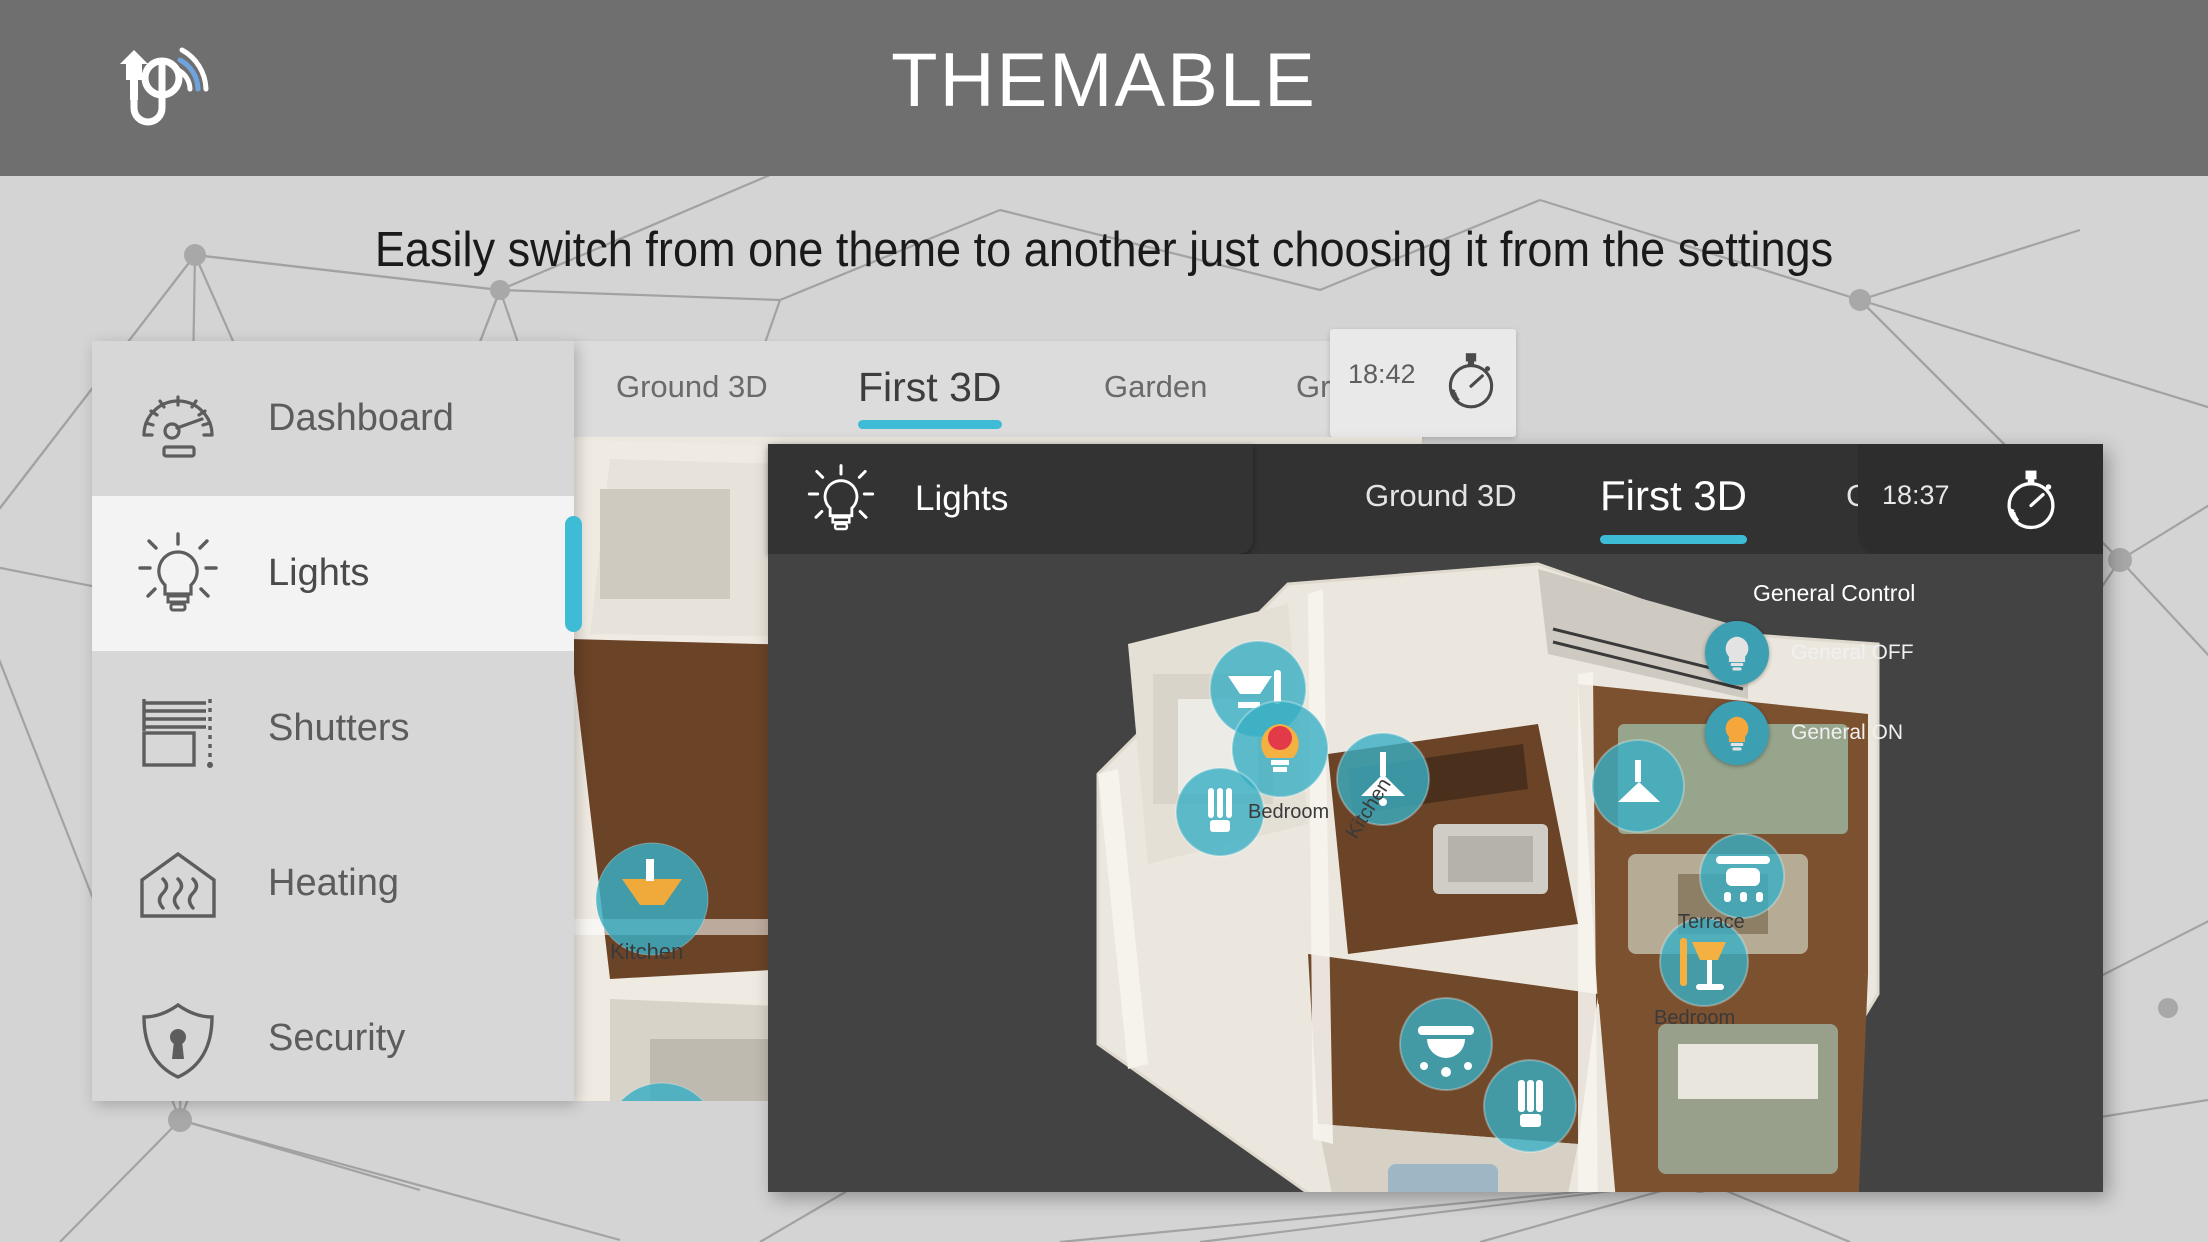 This screenshot has width=2208, height=1242. I want to click on light-tab-ground-3d: Ground 3D, so click(692, 389).